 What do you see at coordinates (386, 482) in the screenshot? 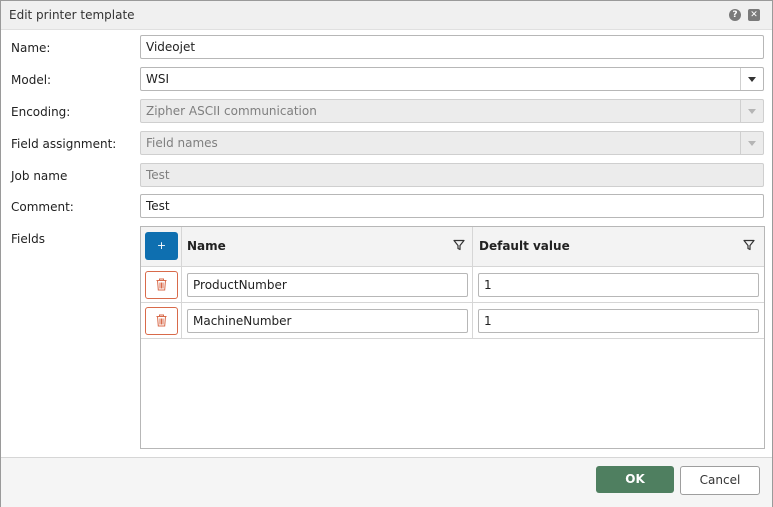
I see `dialog-footer: OK Cancel` at bounding box center [386, 482].